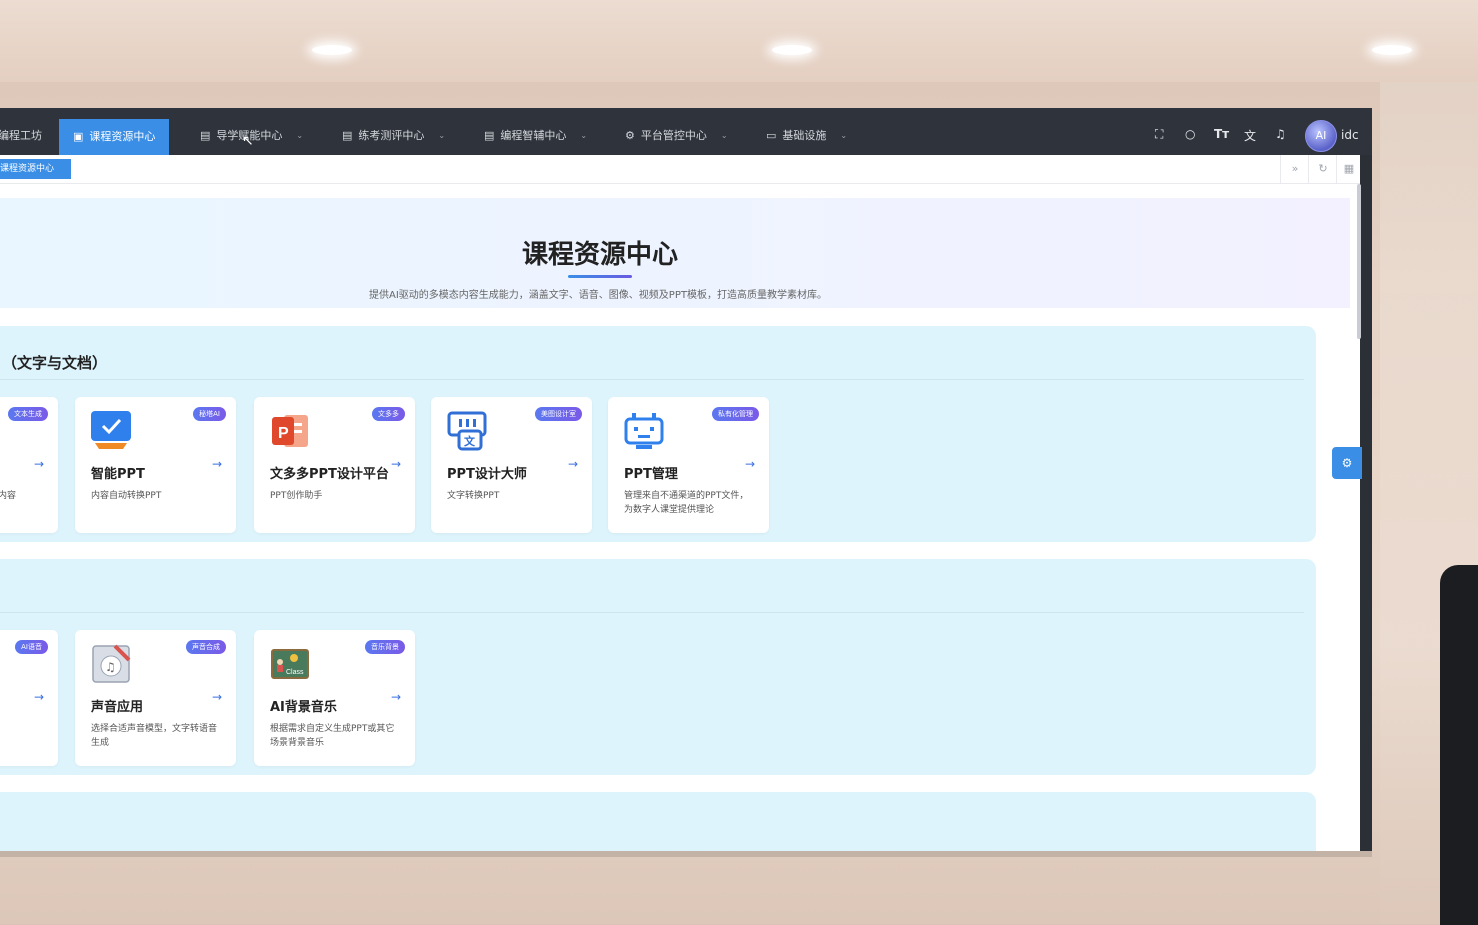 The height and width of the screenshot is (925, 1478). I want to click on music-file-icon: ♫, so click(111, 663).